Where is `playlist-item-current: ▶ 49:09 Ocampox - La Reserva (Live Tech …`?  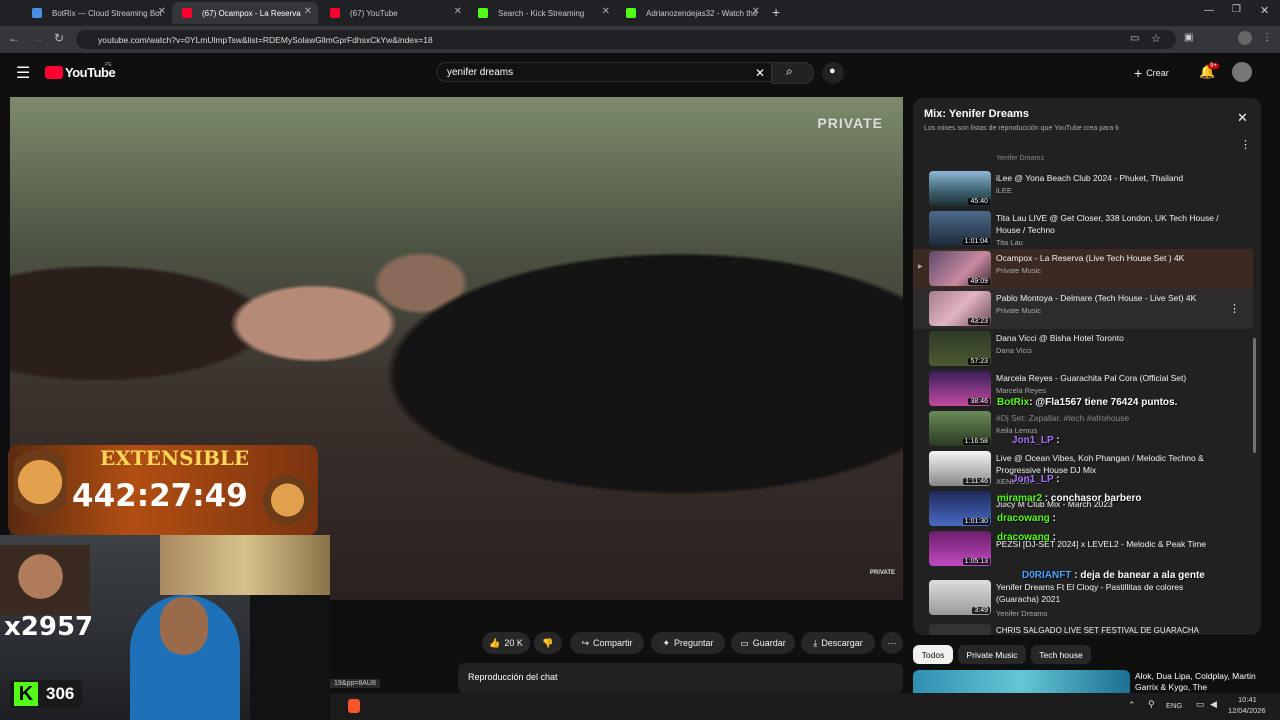
playlist-item-current: ▶ 49:09 Ocampox - La Reserva (Live Tech … is located at coordinates (1083, 269).